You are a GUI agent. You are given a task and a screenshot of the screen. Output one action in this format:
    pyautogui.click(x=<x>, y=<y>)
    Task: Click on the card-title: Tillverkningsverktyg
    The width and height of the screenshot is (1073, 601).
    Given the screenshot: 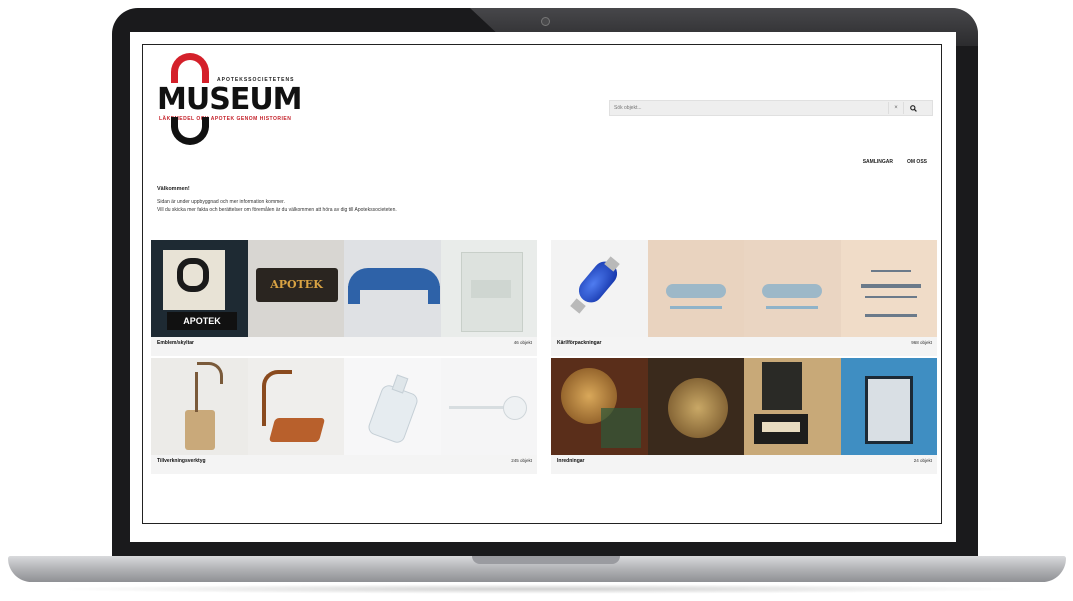 What is the action you would take?
    pyautogui.click(x=181, y=461)
    